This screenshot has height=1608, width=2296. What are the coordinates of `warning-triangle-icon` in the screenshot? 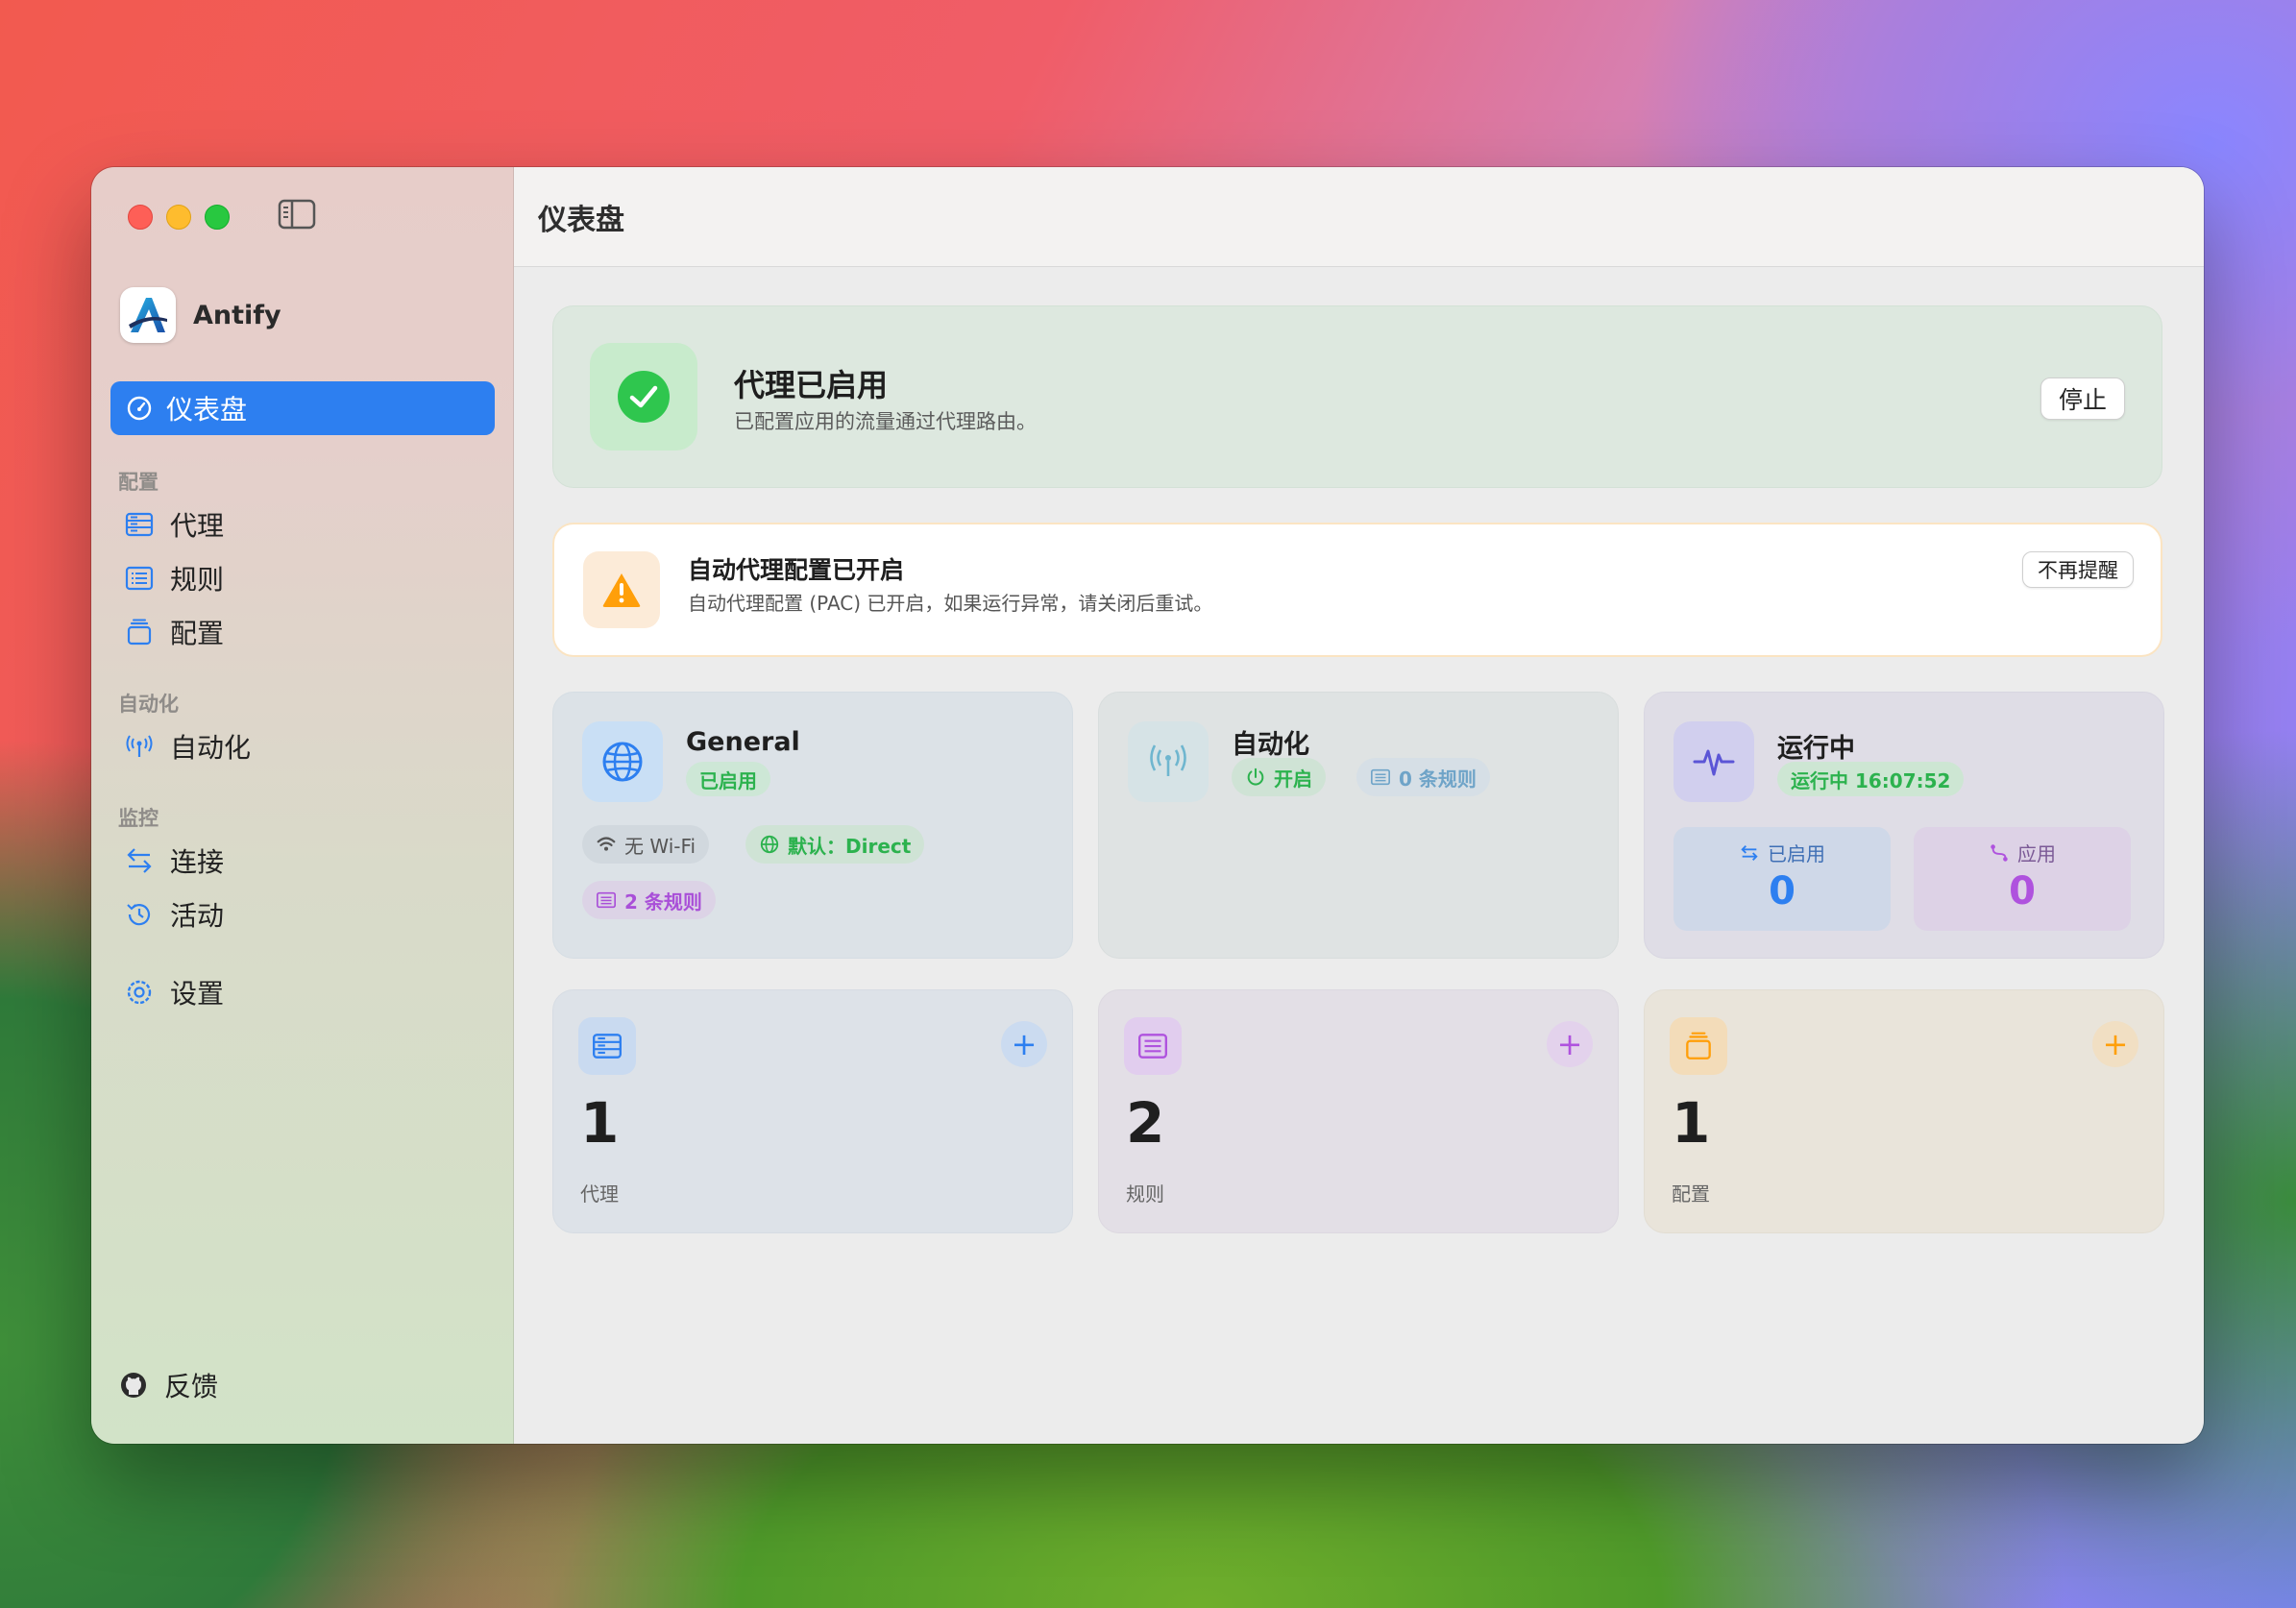 It's located at (621, 590).